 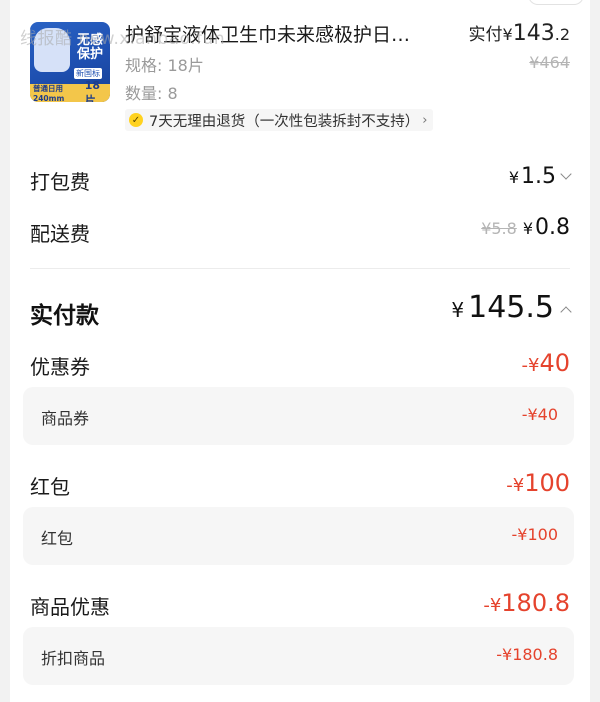 What do you see at coordinates (70, 90) in the screenshot?
I see `product-image-bar: 普通日用240mm 18片` at bounding box center [70, 90].